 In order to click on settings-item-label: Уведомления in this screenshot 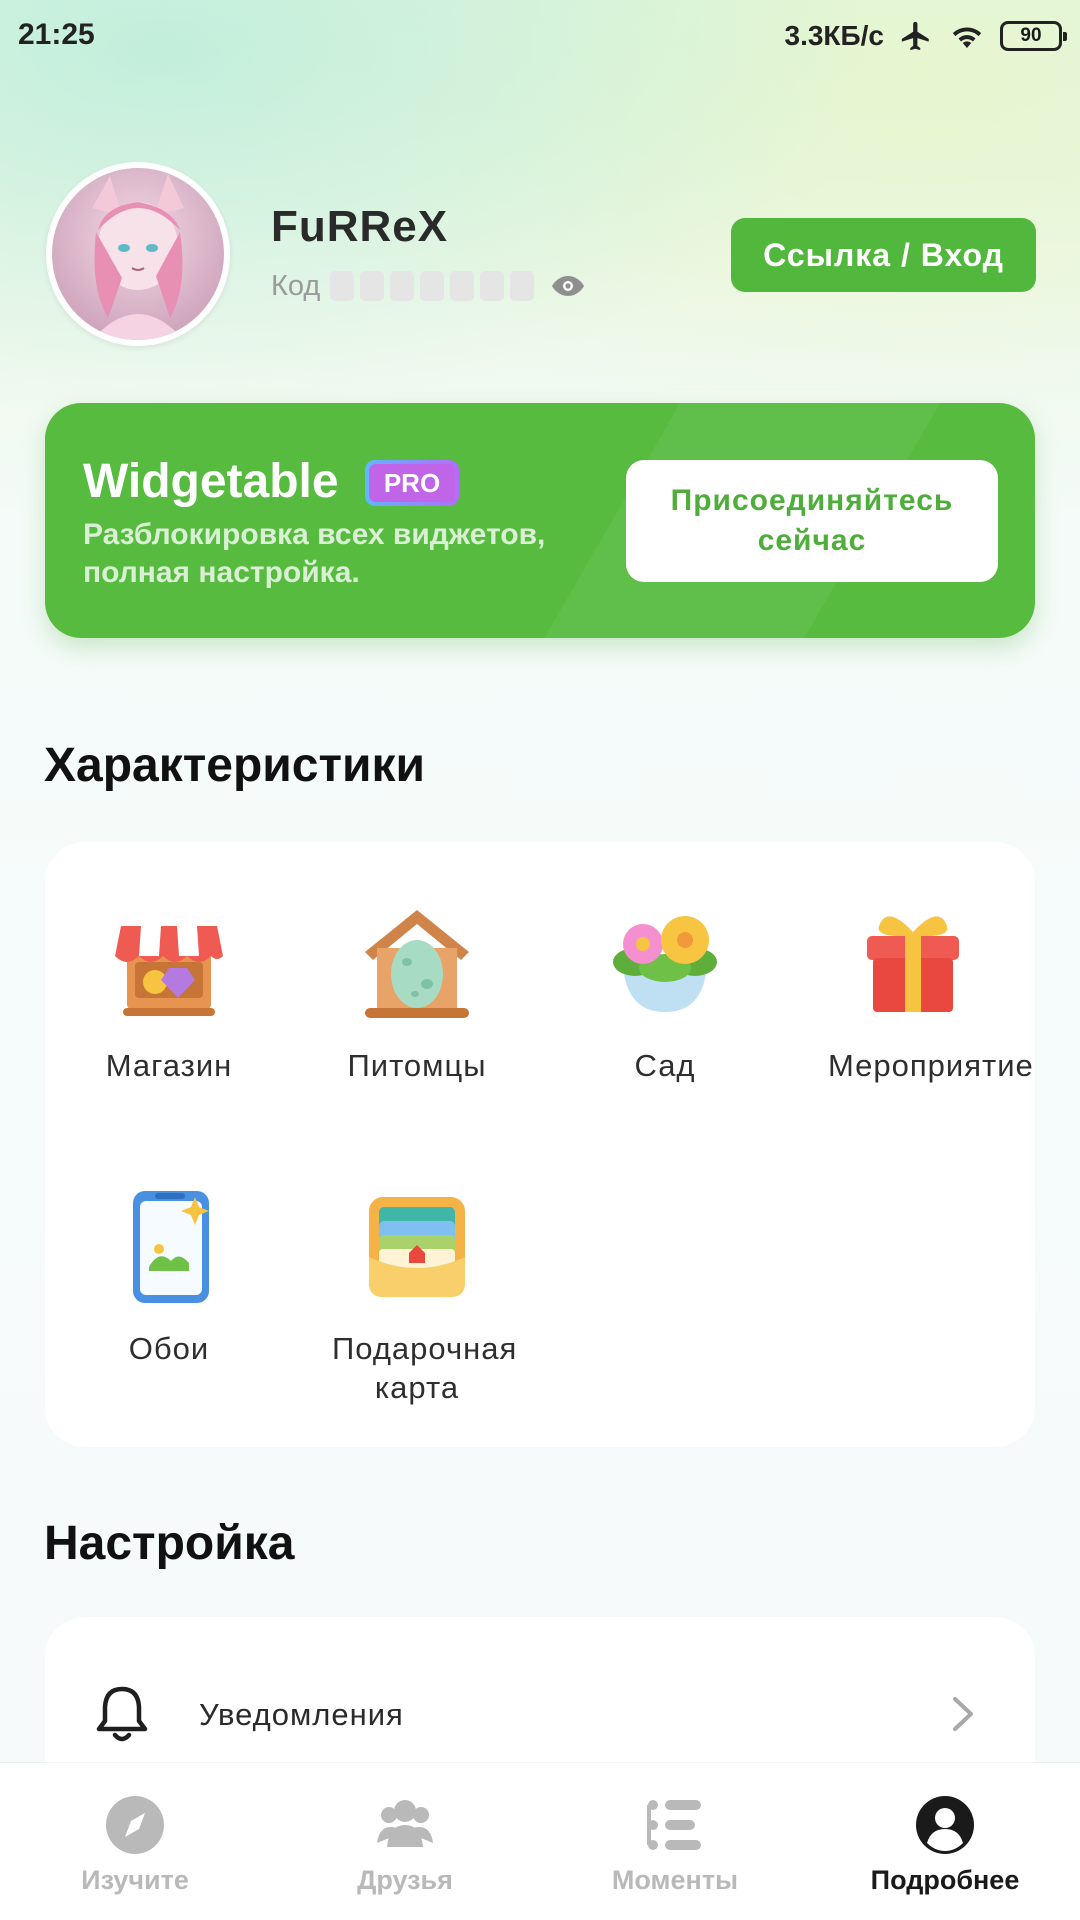, I will do `click(301, 1714)`.